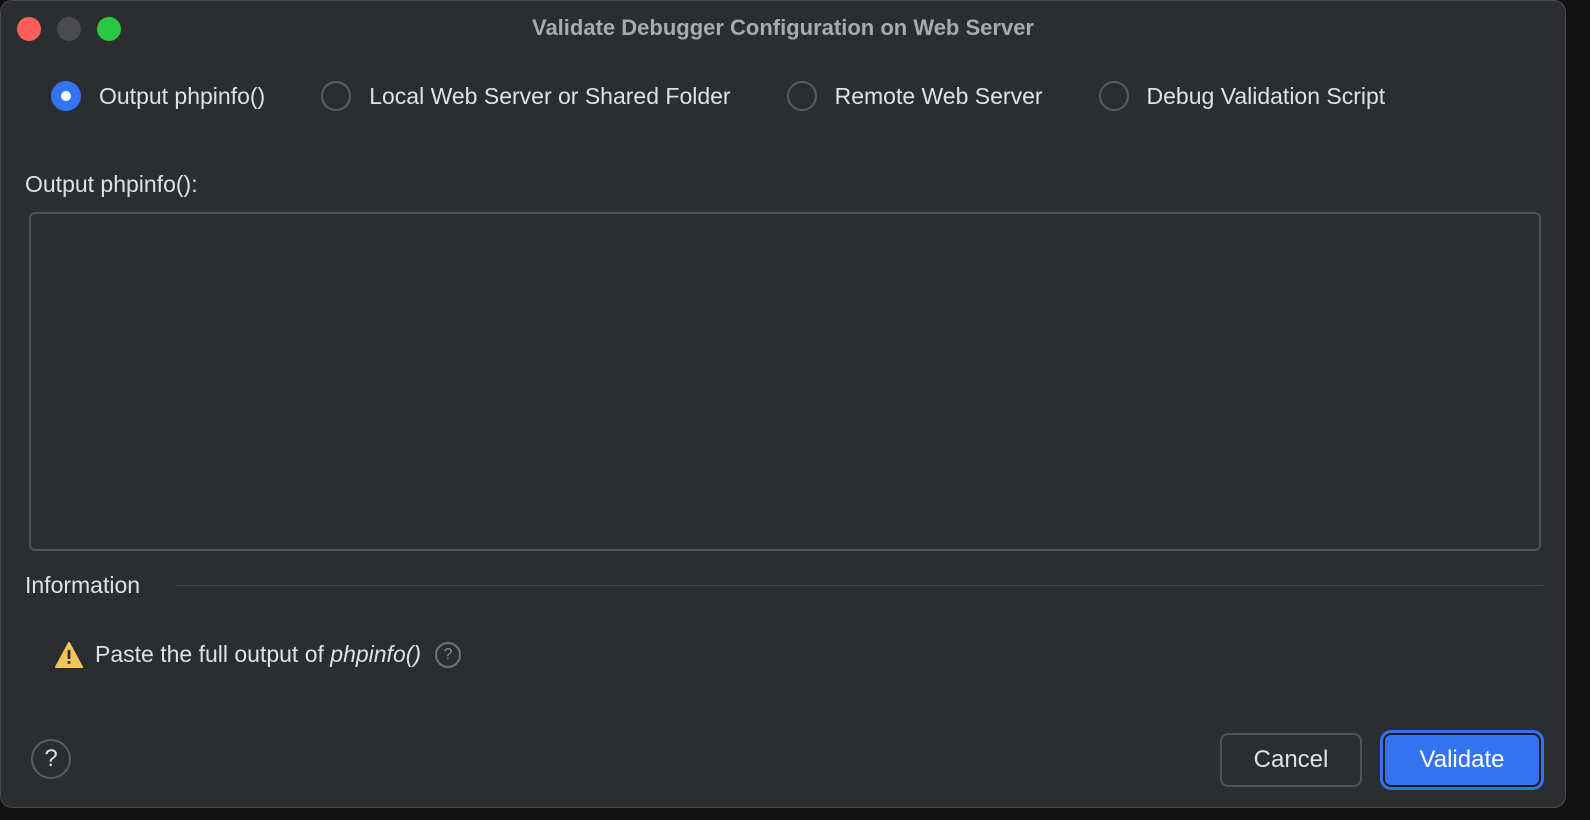  I want to click on message-code: phpinfo(), so click(376, 654).